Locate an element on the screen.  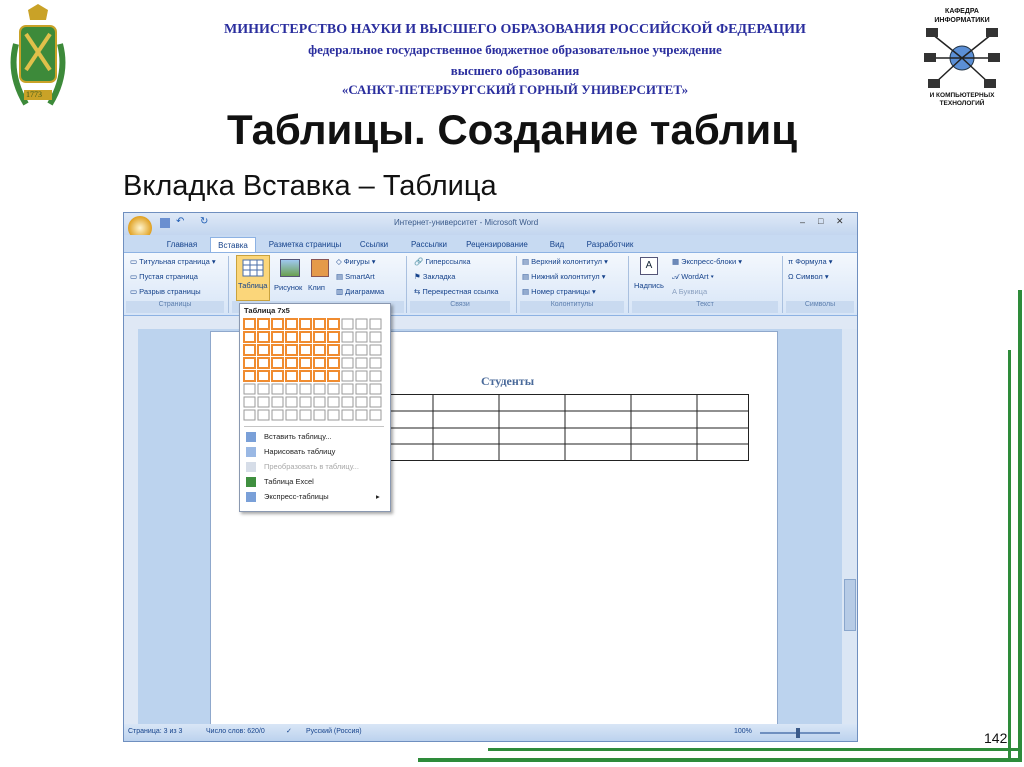
status-page: Страница: 3 из 3 is located at coordinates (155, 731).